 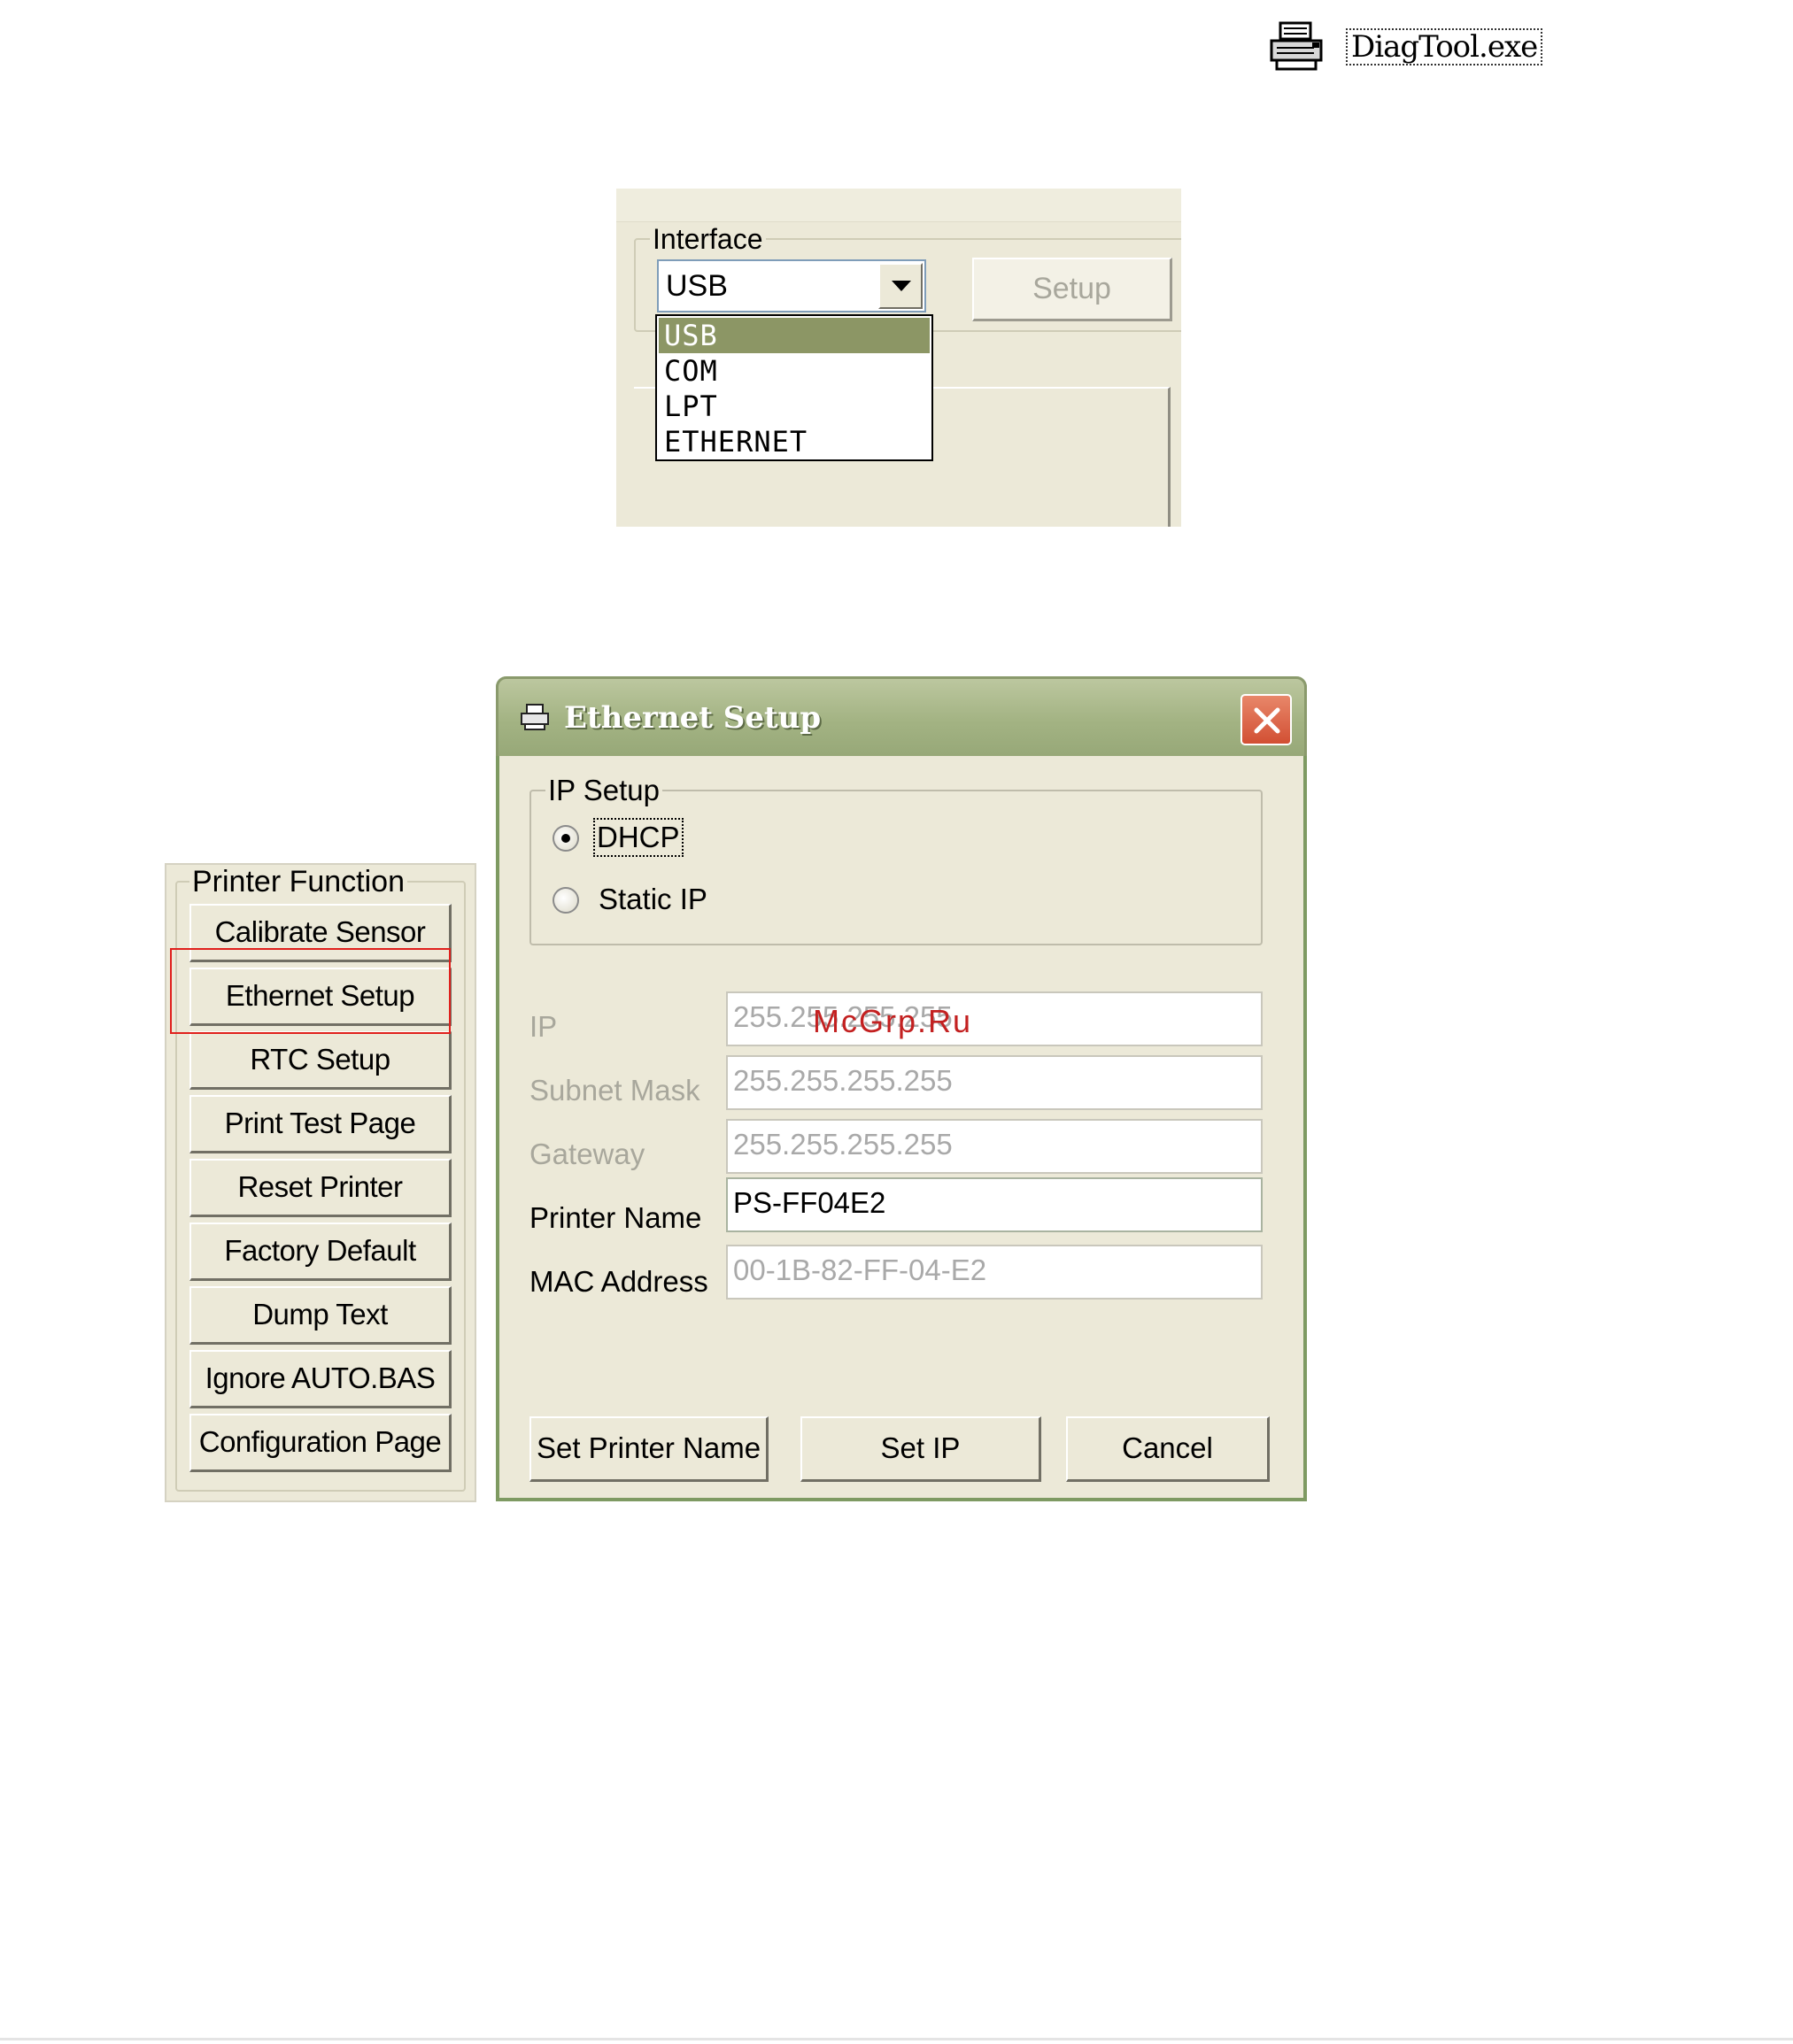 I want to click on static-ip-label: Static IP, so click(x=653, y=899).